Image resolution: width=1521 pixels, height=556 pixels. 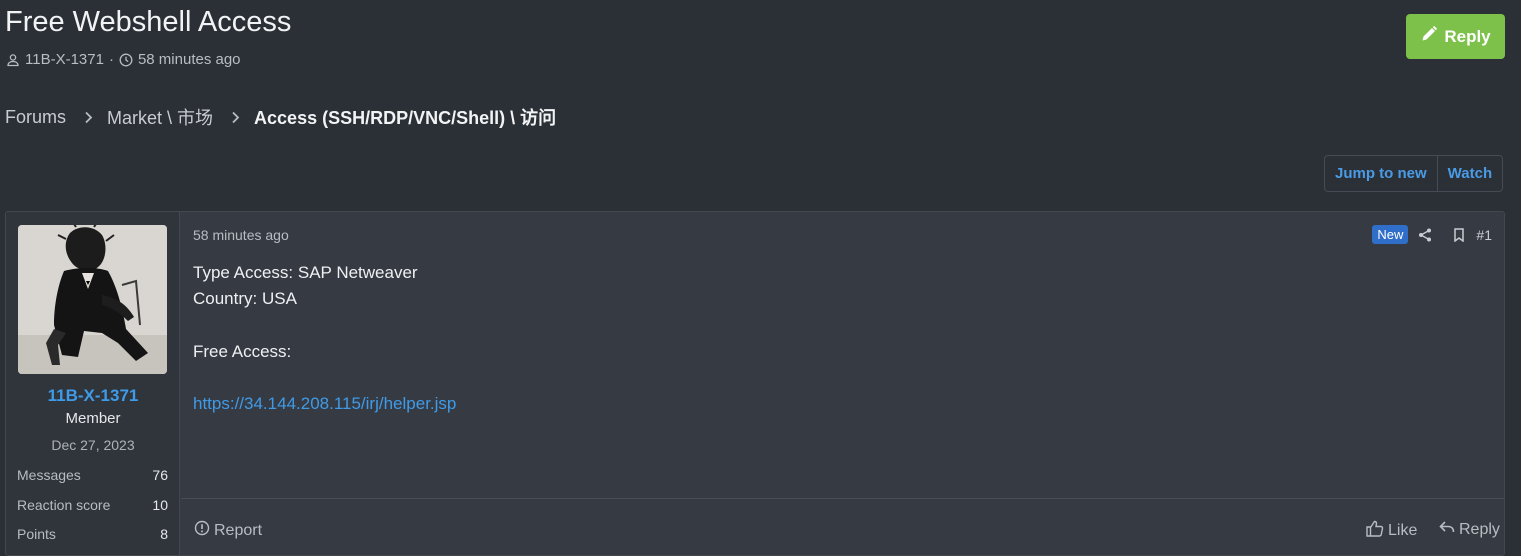 I want to click on thread-meta: 11B-X-1371 · 58 minutes ago, so click(x=123, y=59).